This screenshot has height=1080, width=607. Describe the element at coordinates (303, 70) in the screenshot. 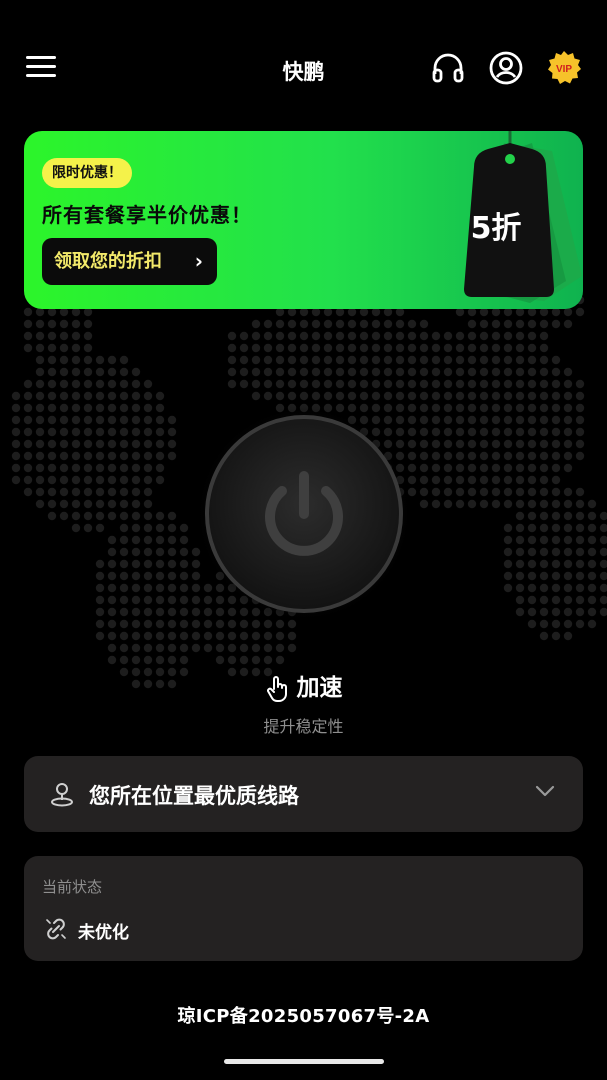

I see `header-bar: 快鹏 VIP` at that location.